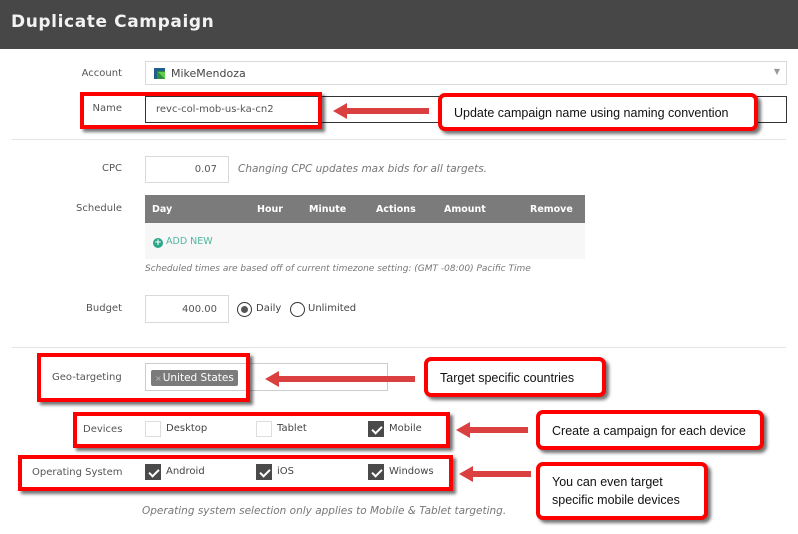  What do you see at coordinates (159, 73) in the screenshot?
I see `account-logo-icon` at bounding box center [159, 73].